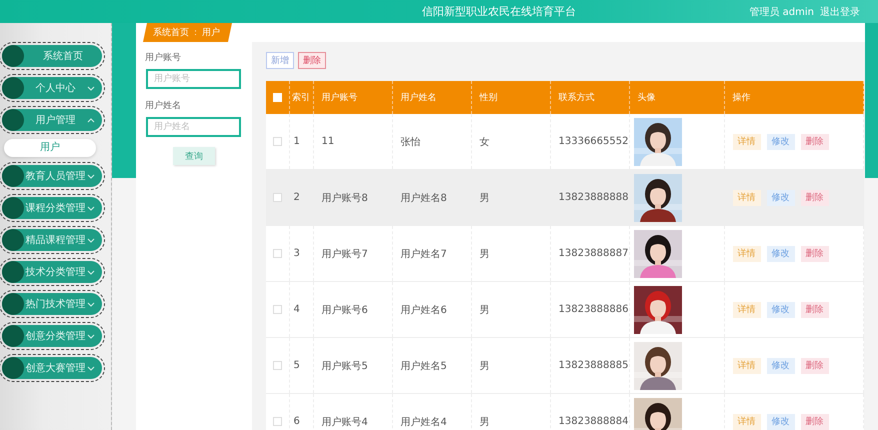  I want to click on table-cell: 6, so click(297, 421).